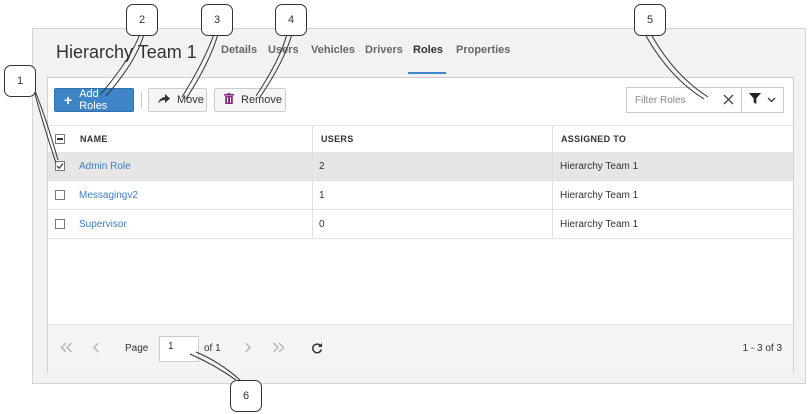 This screenshot has height=414, width=809. What do you see at coordinates (217, 20) in the screenshot?
I see `callout-marker: 3` at bounding box center [217, 20].